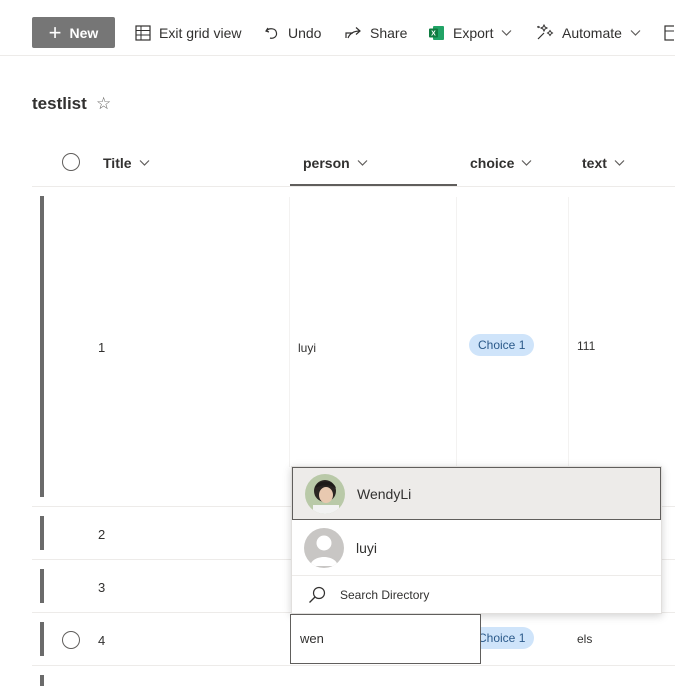  I want to click on cell-title: 3, so click(101, 587).